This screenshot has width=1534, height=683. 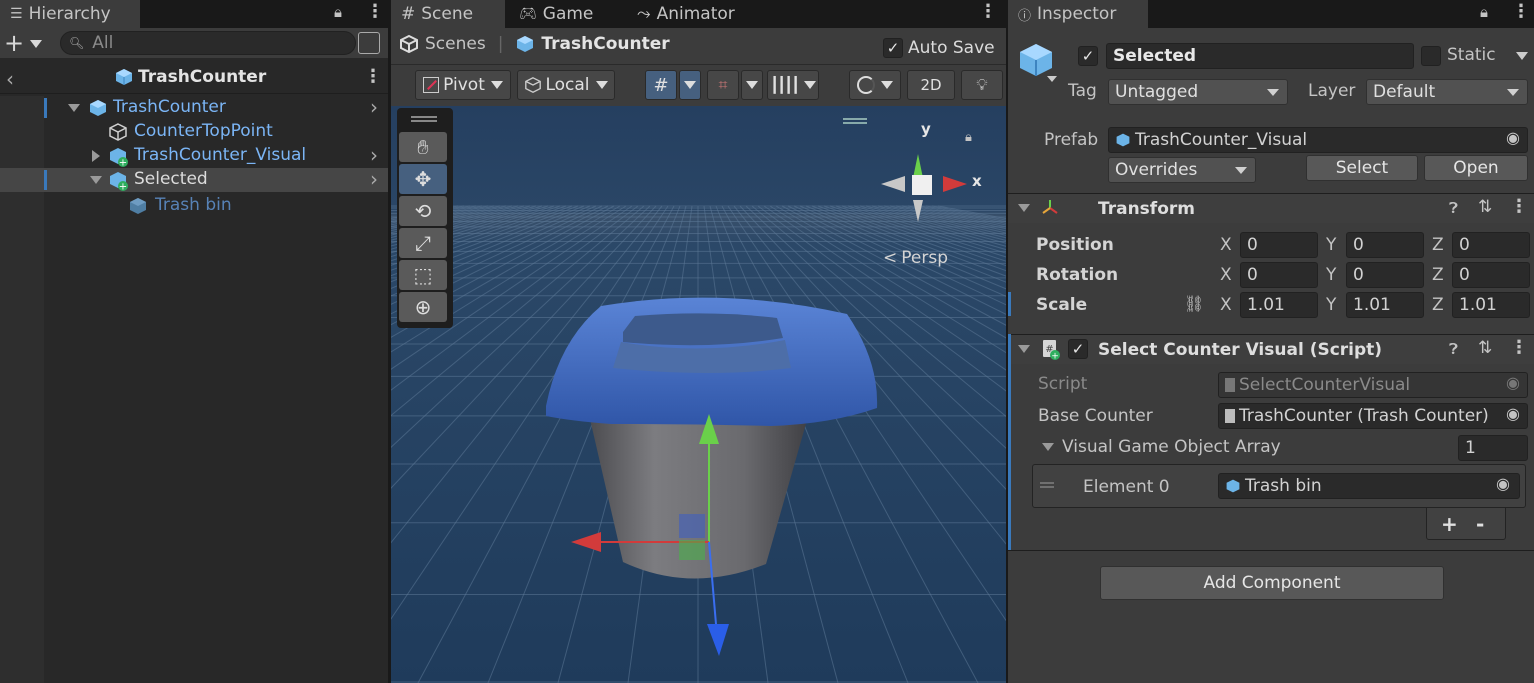 What do you see at coordinates (1318, 140) in the screenshot?
I see `prefab-field: TrashCounter_Visual` at bounding box center [1318, 140].